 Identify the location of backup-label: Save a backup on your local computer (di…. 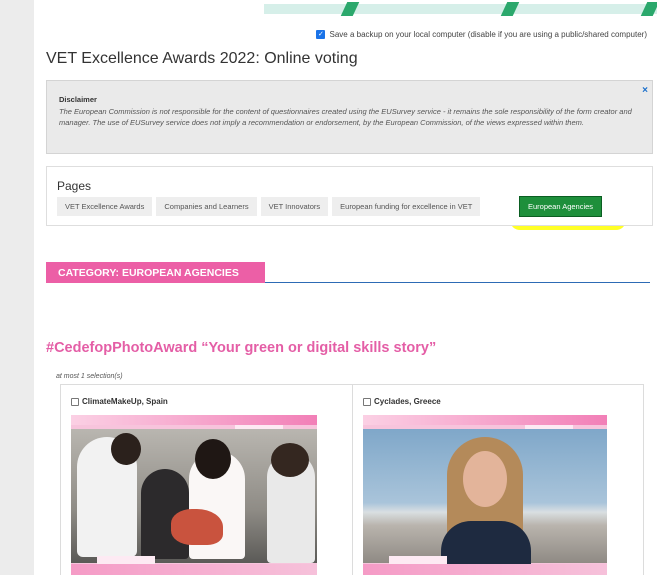
(488, 34).